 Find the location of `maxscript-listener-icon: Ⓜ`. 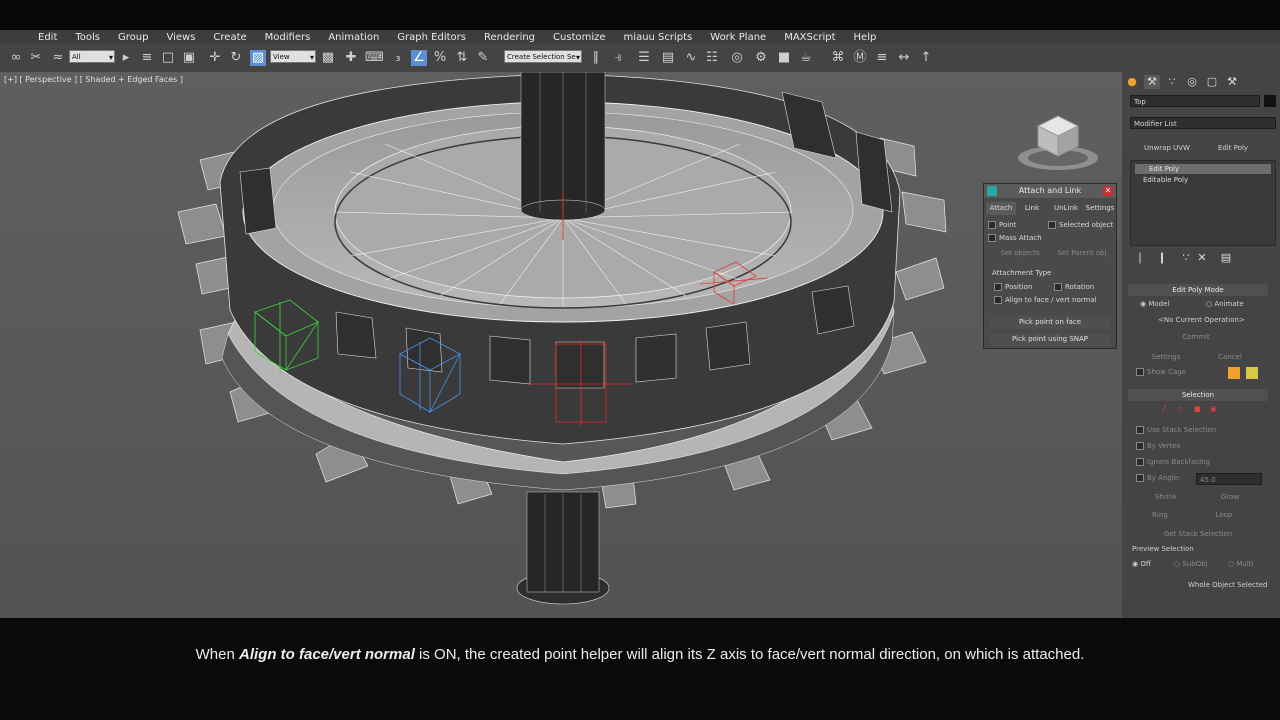

maxscript-listener-icon: Ⓜ is located at coordinates (860, 58).